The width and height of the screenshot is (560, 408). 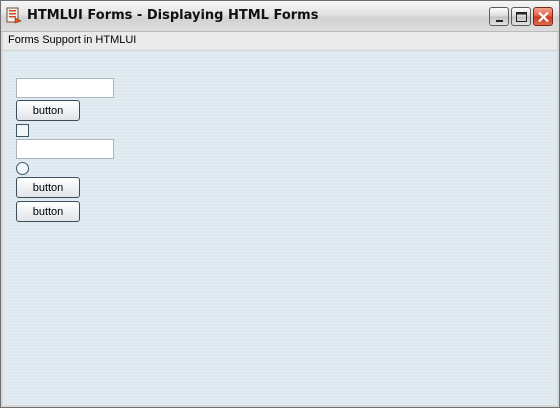 I want to click on page-title-bar: Forms Support in HTMLUI, so click(x=280, y=41).